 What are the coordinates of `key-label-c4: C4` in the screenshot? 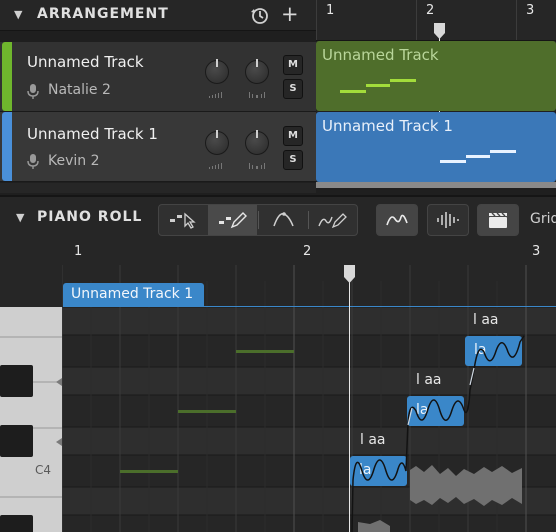 It's located at (43, 470).